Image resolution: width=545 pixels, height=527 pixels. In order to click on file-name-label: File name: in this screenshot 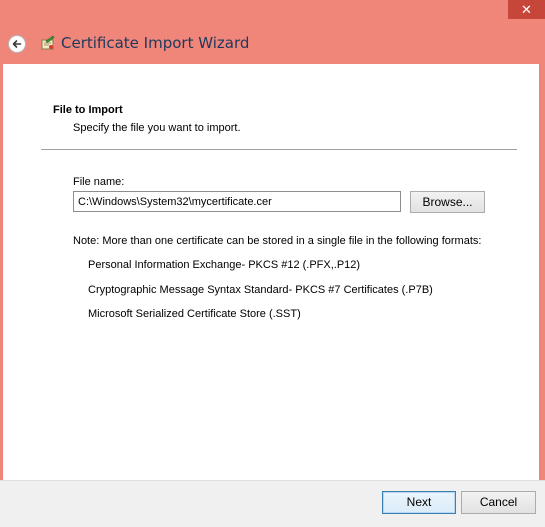, I will do `click(99, 182)`.